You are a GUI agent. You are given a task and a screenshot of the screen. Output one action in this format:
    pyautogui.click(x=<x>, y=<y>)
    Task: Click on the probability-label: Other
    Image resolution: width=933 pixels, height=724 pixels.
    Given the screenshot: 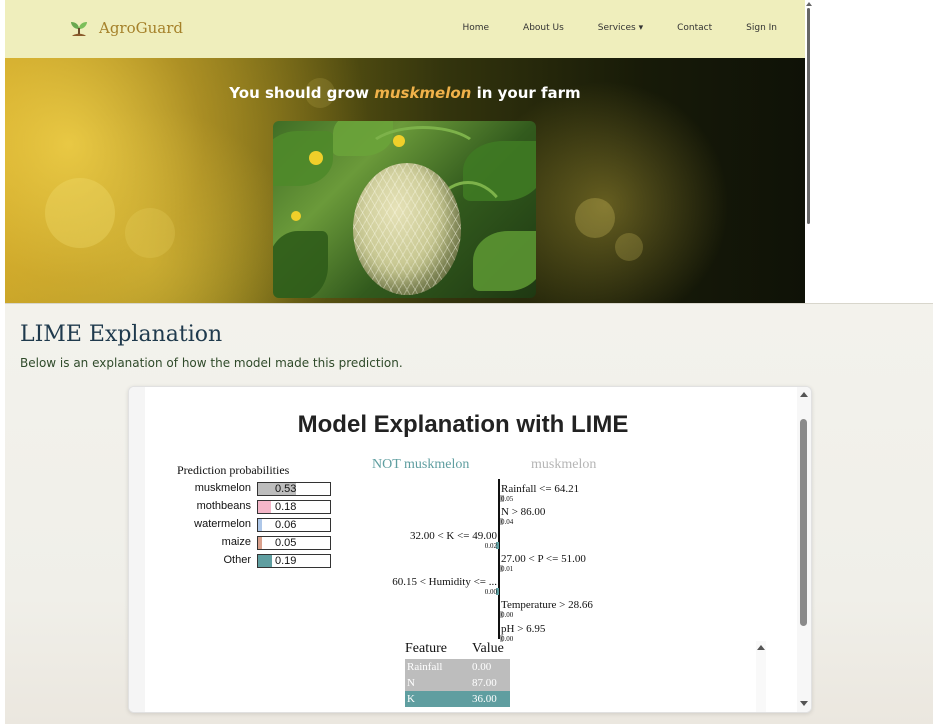 What is the action you would take?
    pyautogui.click(x=237, y=560)
    